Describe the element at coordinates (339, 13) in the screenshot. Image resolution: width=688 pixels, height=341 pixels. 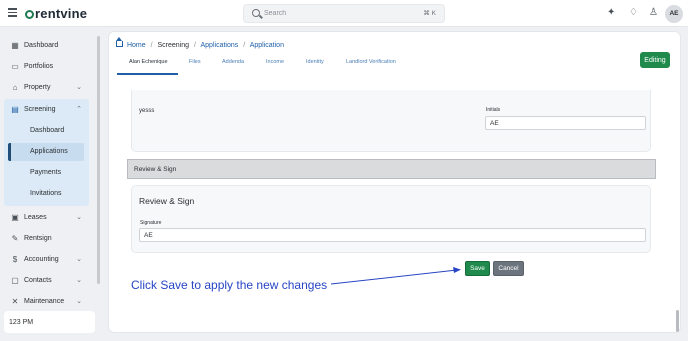
I see `search-input` at that location.